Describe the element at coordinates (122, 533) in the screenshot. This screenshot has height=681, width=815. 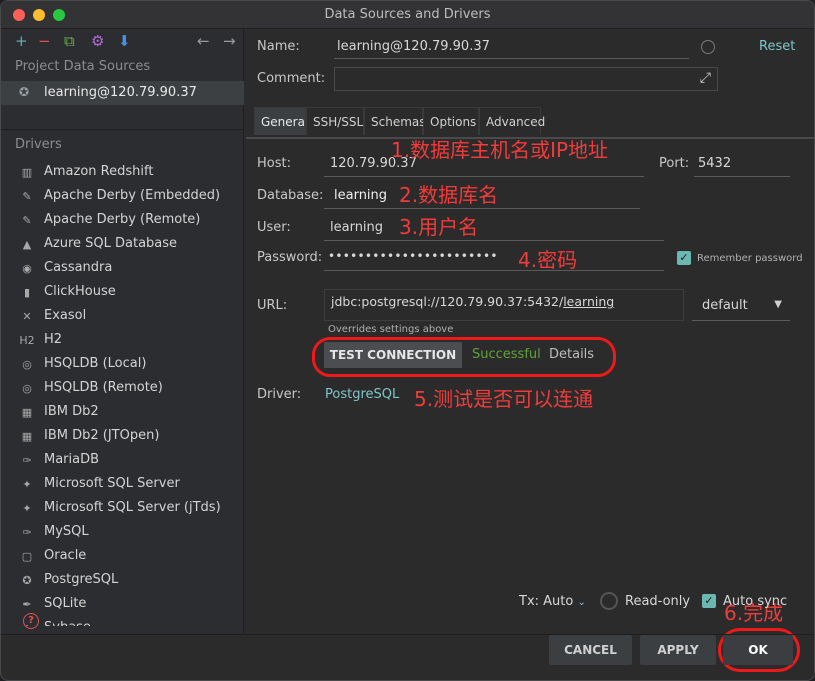
I see `driver-item: ✑ MySQL` at that location.